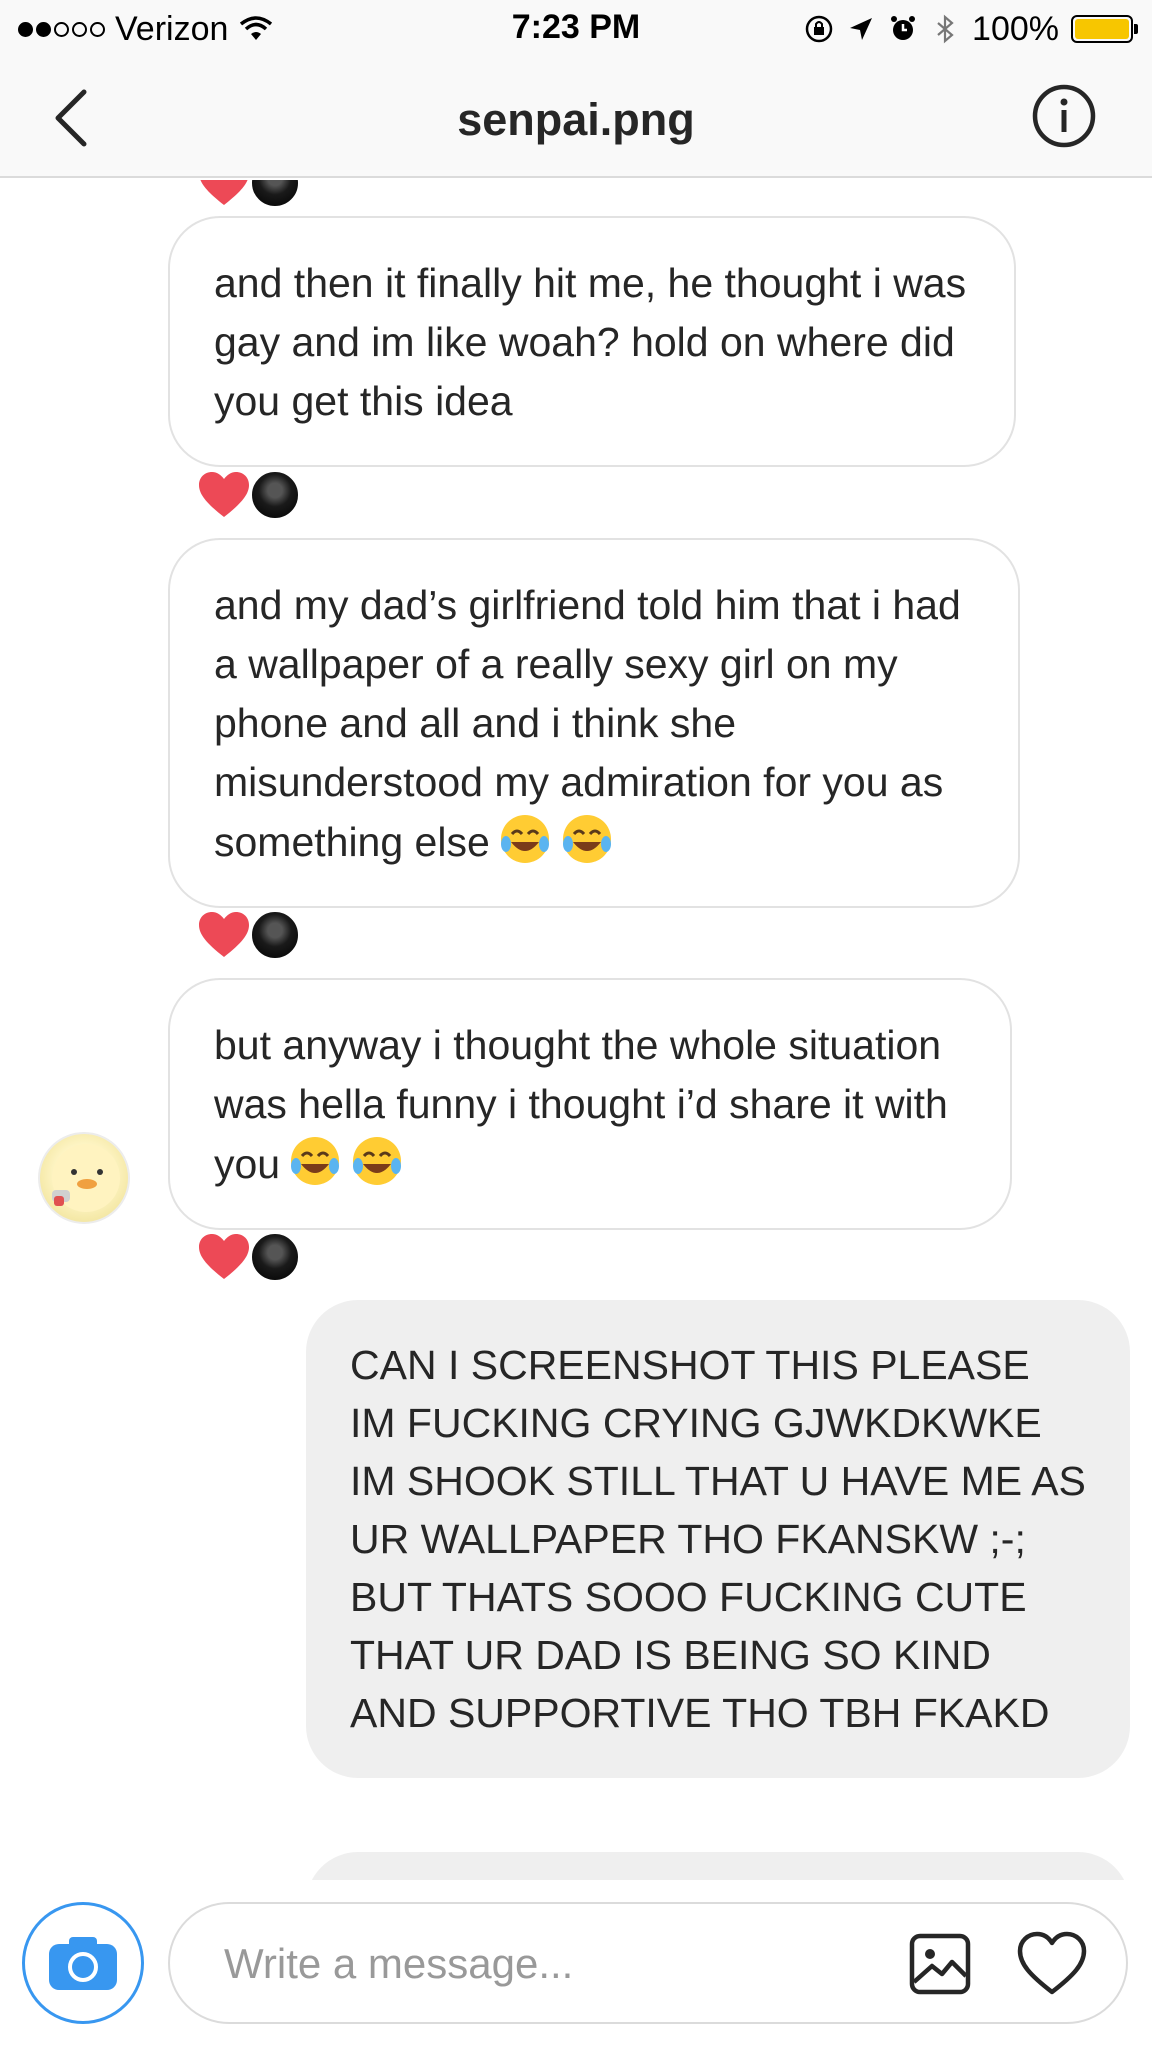  I want to click on duck-avatar-icon, so click(86, 1178).